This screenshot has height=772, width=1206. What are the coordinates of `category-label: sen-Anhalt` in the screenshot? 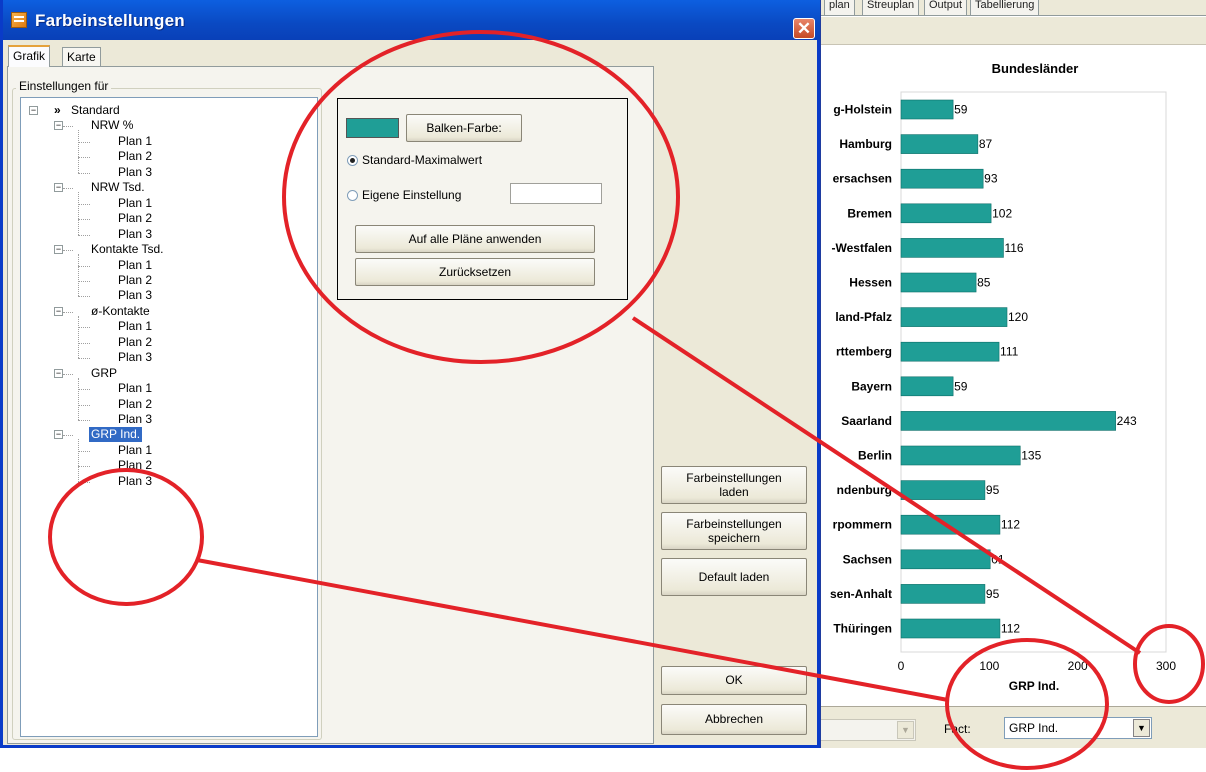 It's located at (861, 594).